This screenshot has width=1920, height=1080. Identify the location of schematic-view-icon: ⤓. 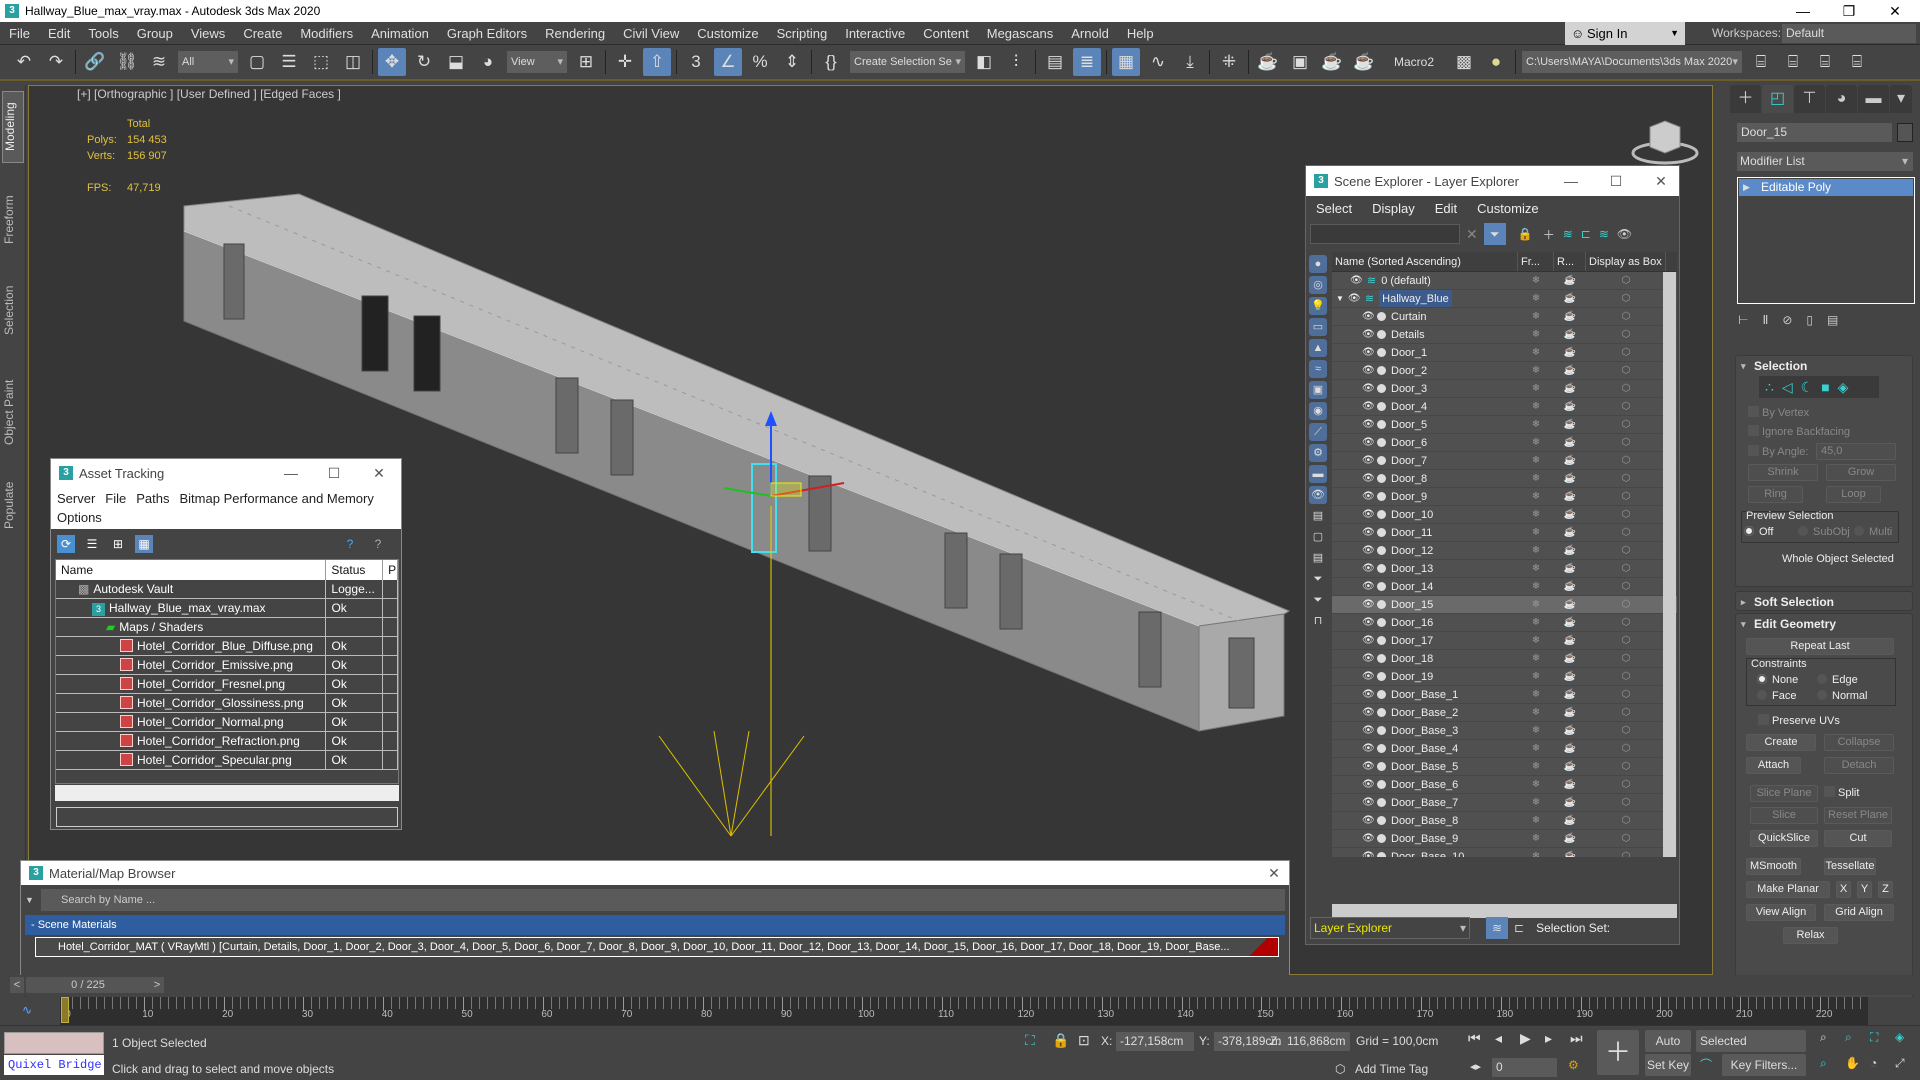
(1190, 62).